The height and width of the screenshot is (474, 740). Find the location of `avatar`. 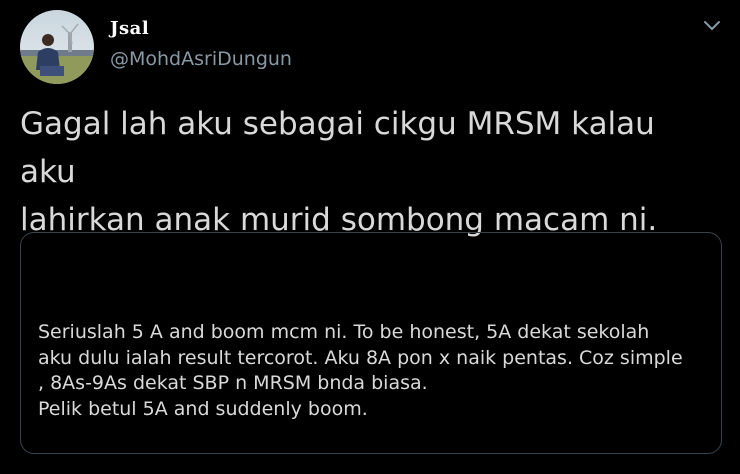

avatar is located at coordinates (57, 47).